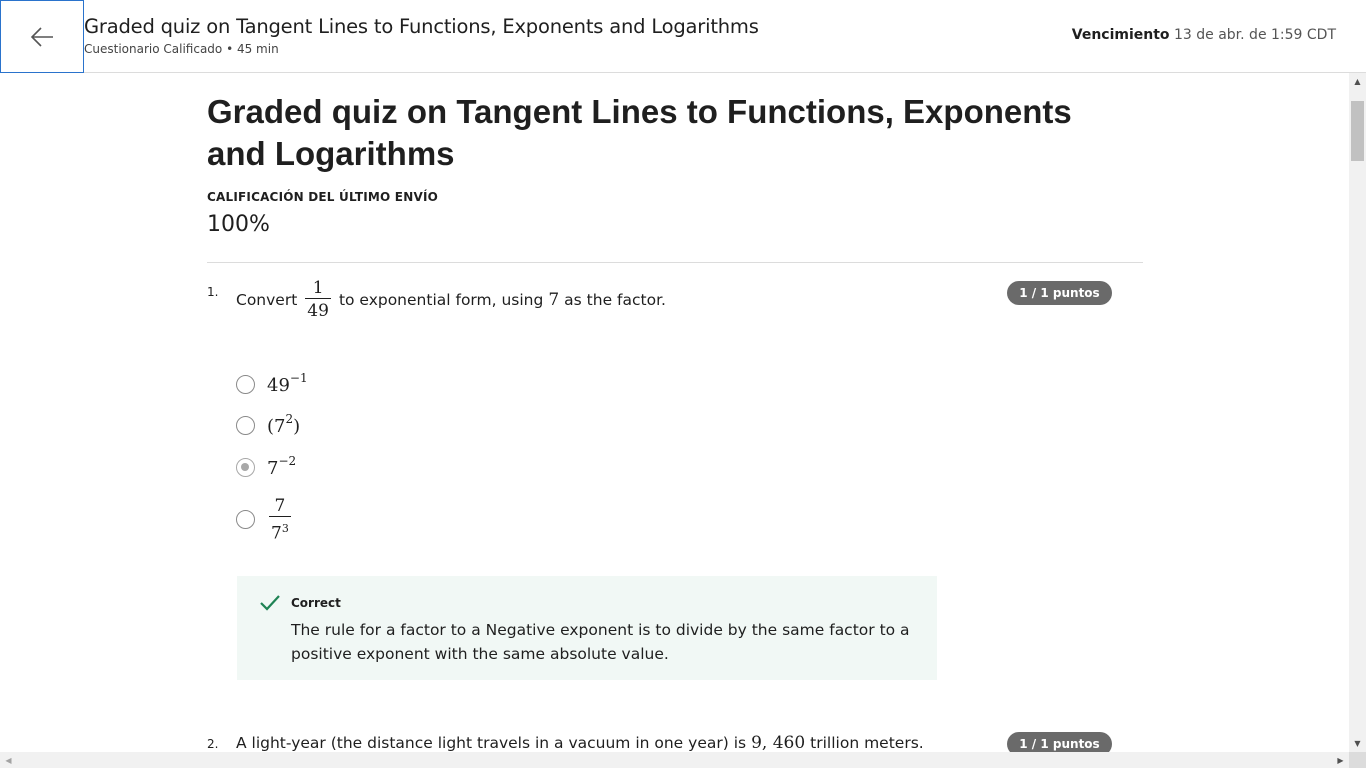 The height and width of the screenshot is (768, 1366). Describe the element at coordinates (270, 603) in the screenshot. I see `checkmark-icon` at that location.